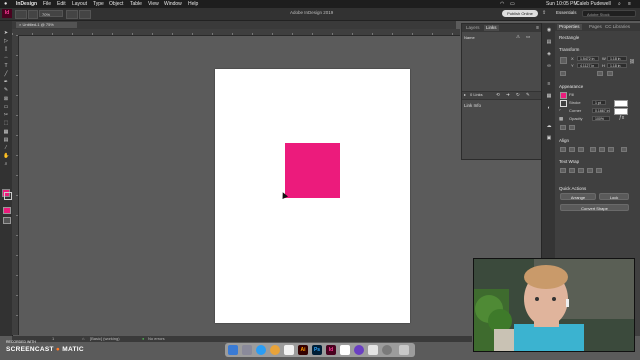 The width and height of the screenshot is (640, 360). What do you see at coordinates (247, 350) in the screenshot?
I see `launchpad-icon` at bounding box center [247, 350].